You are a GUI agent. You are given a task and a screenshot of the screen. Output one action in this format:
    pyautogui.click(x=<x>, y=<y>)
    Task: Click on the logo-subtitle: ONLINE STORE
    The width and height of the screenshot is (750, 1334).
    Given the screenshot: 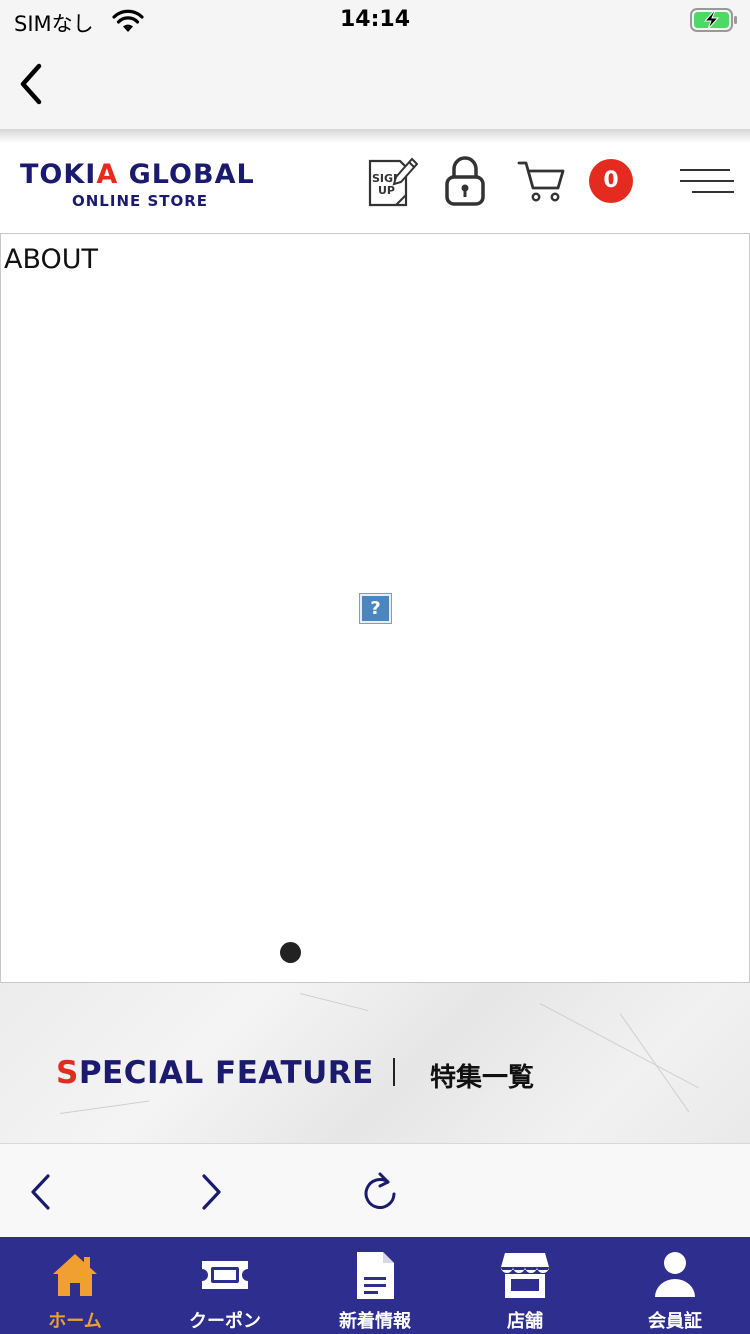 What is the action you would take?
    pyautogui.click(x=140, y=201)
    